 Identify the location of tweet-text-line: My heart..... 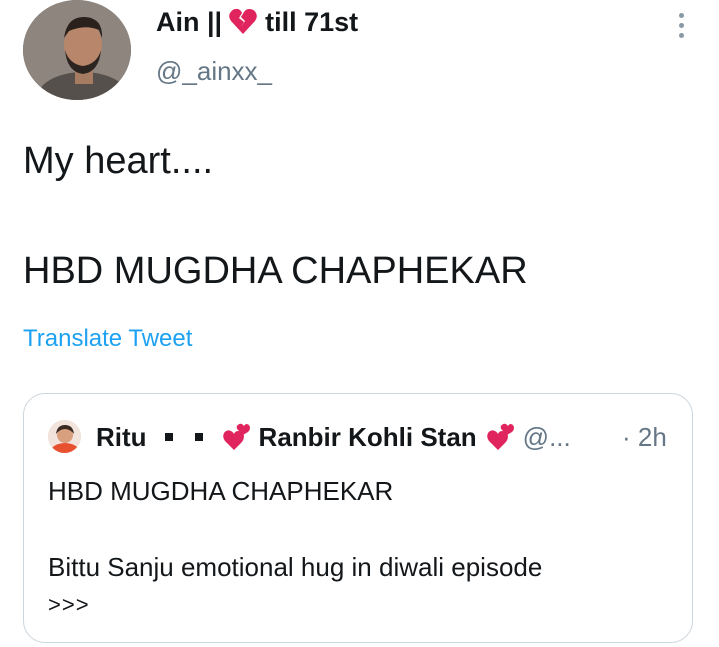
(118, 161).